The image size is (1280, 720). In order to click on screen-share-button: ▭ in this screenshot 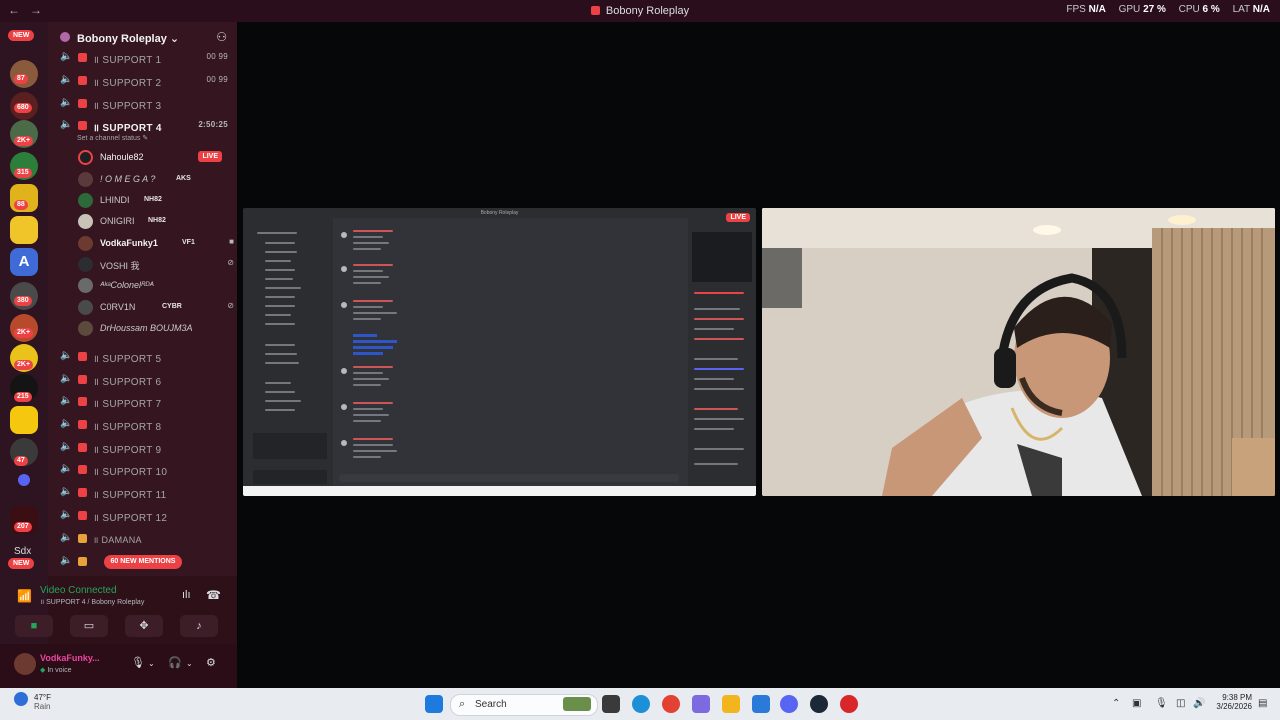, I will do `click(89, 626)`.